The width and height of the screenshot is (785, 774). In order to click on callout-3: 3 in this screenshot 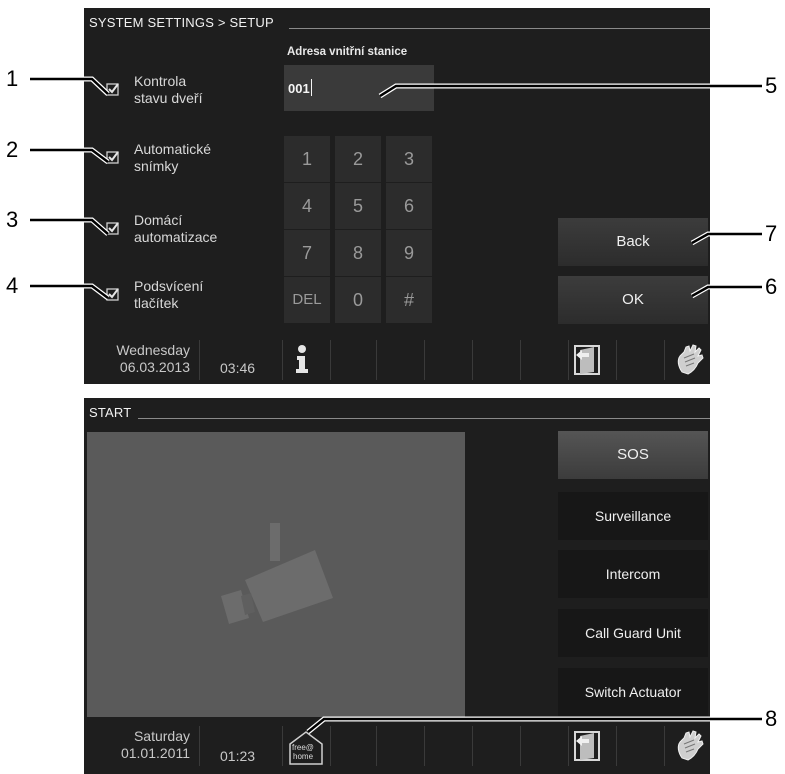, I will do `click(12, 219)`.